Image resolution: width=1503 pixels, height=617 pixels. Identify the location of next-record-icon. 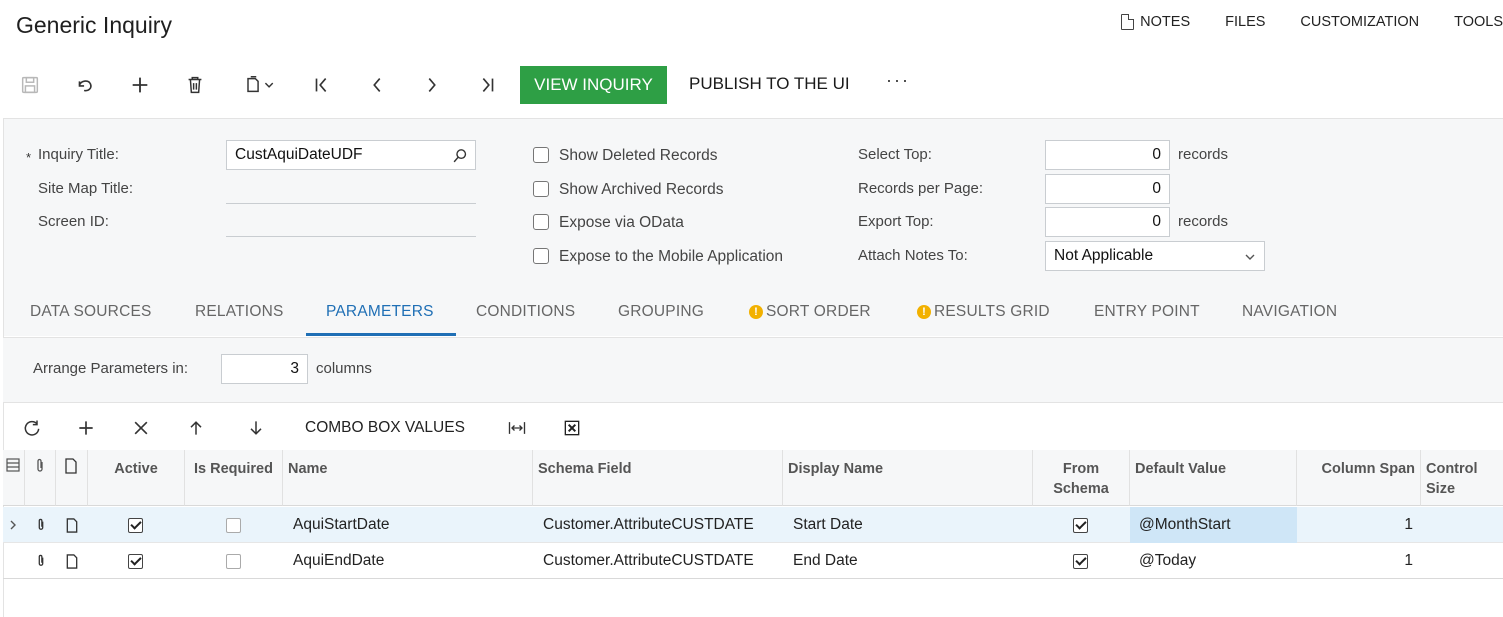
(432, 85).